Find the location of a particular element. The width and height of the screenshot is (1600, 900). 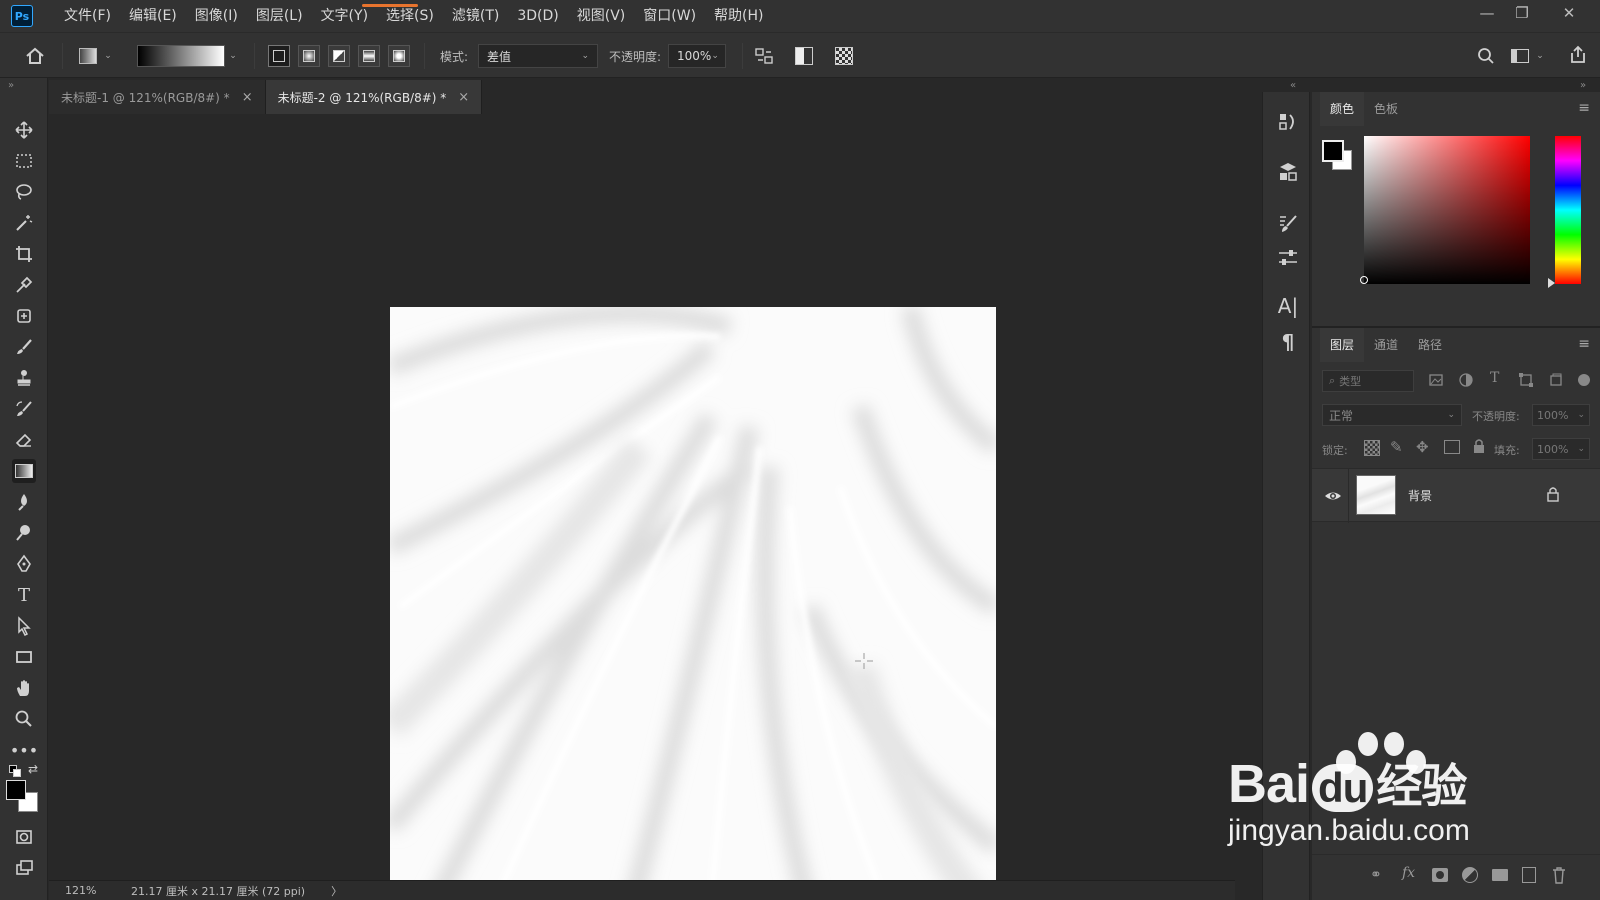

lasso-tool-icon is located at coordinates (24, 192).